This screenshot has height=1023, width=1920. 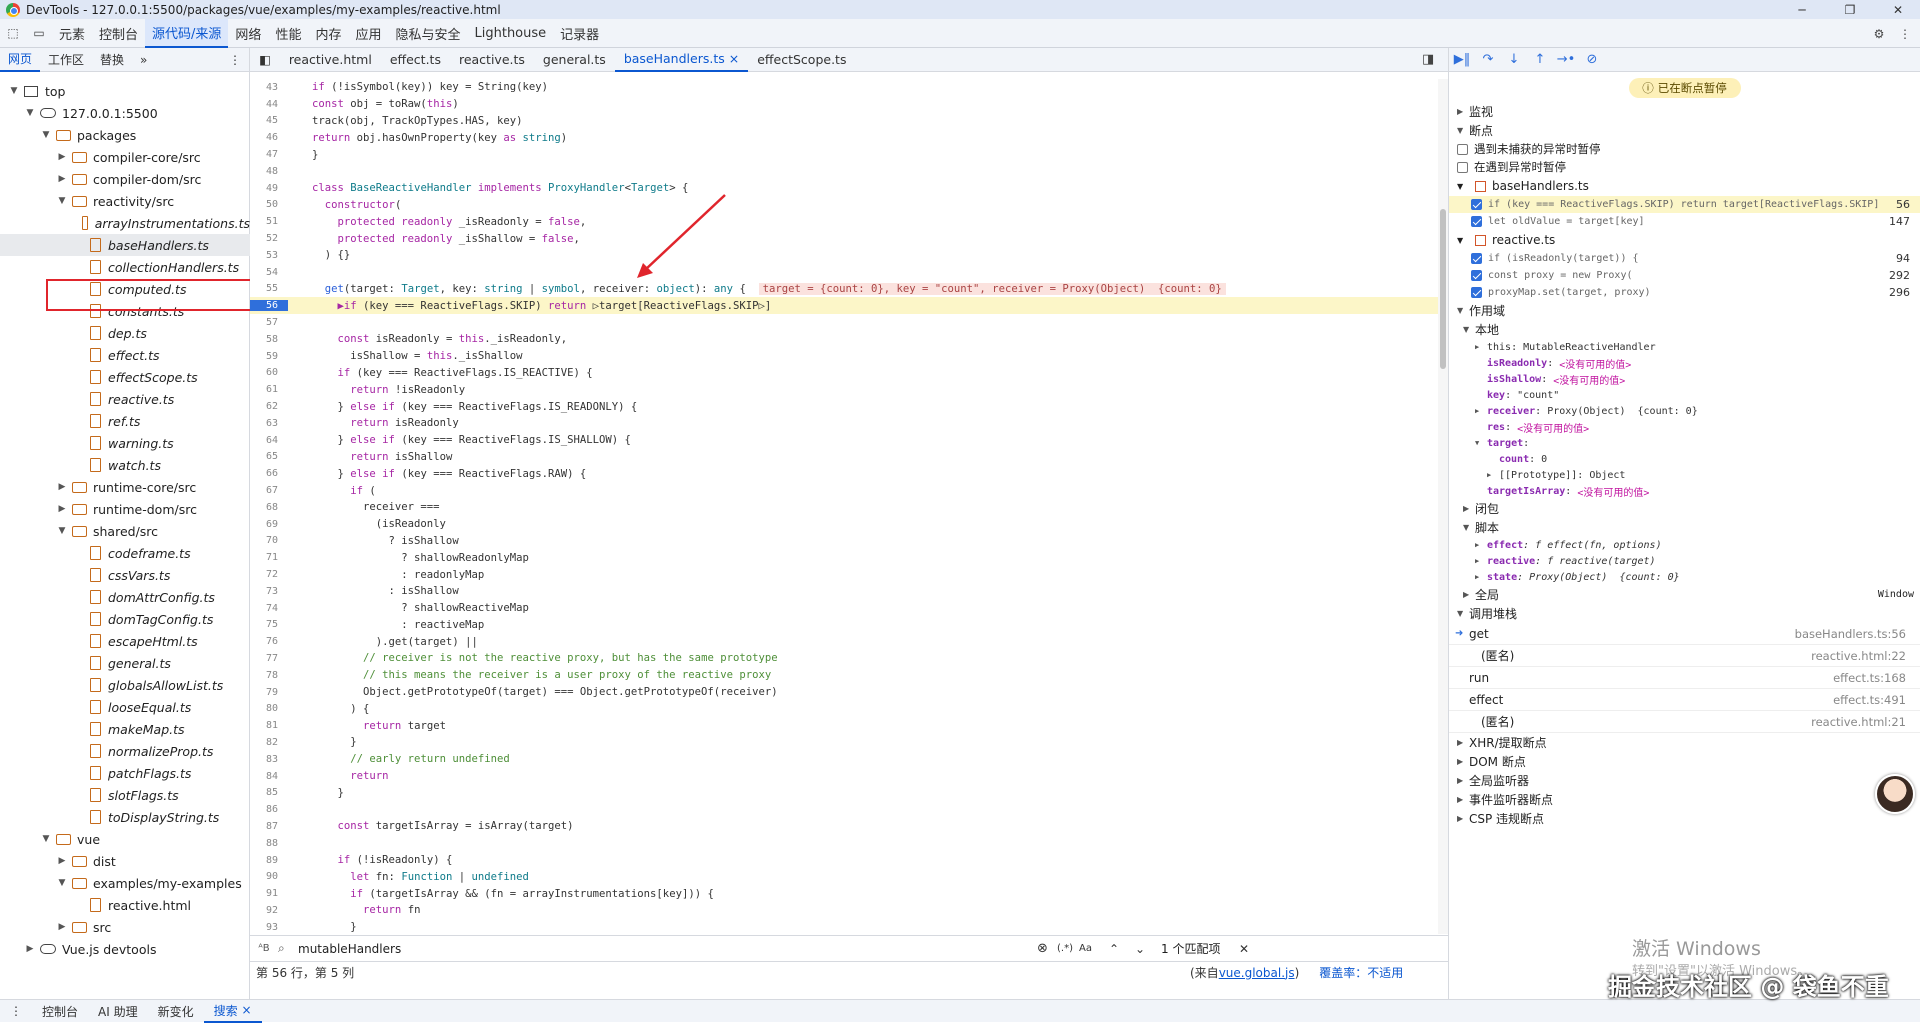 What do you see at coordinates (1462, 60) in the screenshot?
I see `resume-icon: ▶‖` at bounding box center [1462, 60].